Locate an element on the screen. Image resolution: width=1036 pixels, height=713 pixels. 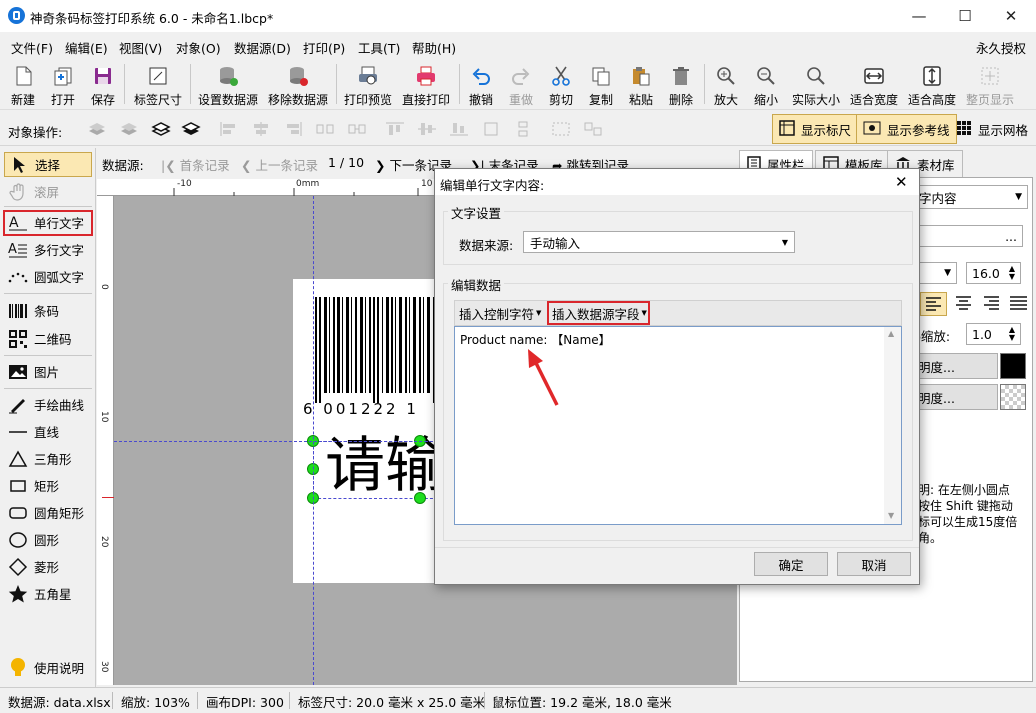
print-preview-button: 打印预览 is located at coordinates (368, 84).